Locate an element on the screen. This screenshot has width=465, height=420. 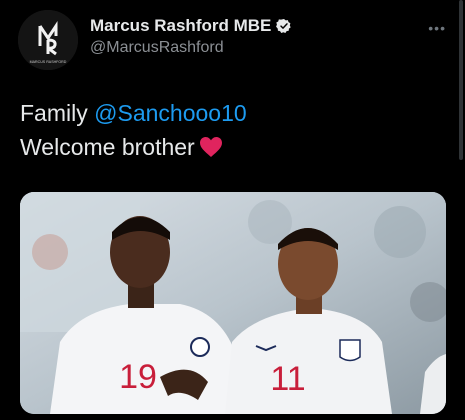
tweet-text-line-1: Family @Sanchooo10 is located at coordinates (133, 113).